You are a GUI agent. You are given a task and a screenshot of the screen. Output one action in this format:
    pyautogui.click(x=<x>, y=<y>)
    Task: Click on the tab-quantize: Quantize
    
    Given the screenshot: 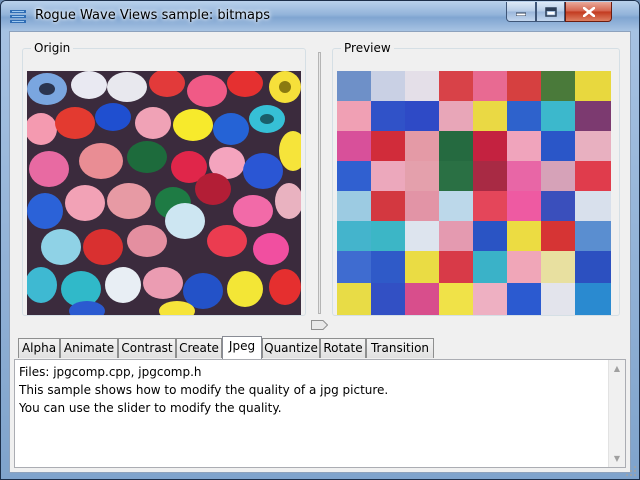 What is the action you would take?
    pyautogui.click(x=291, y=348)
    